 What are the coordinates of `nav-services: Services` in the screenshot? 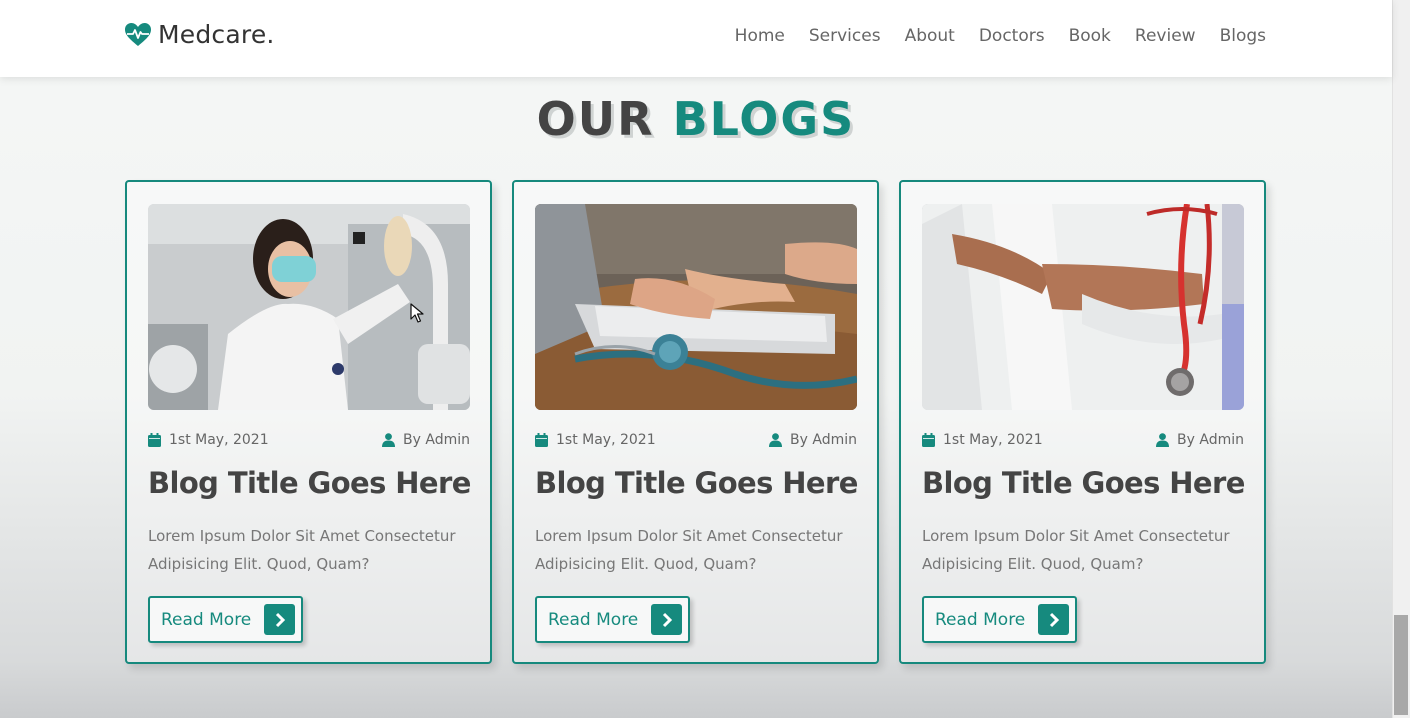 It's located at (845, 36).